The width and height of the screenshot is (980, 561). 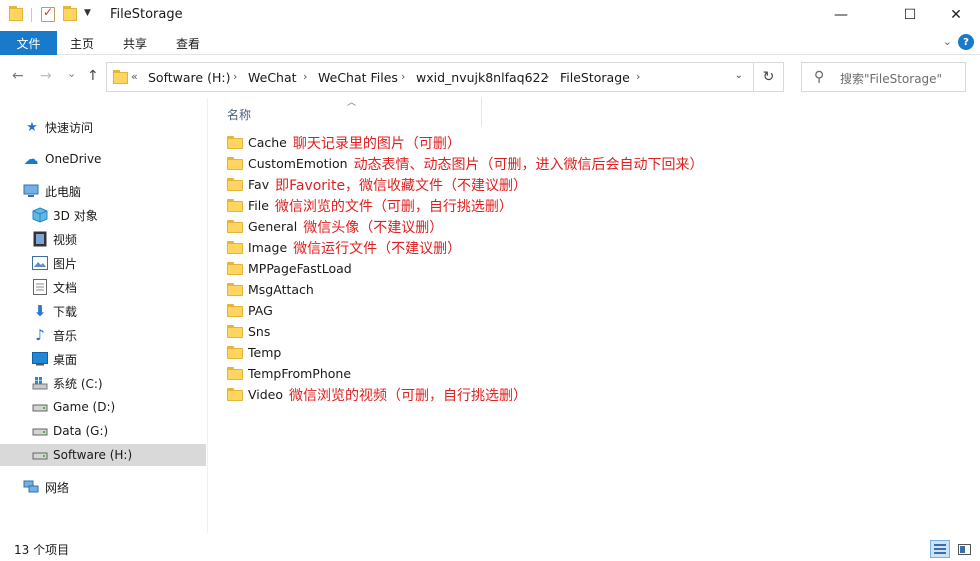 What do you see at coordinates (964, 549) in the screenshot?
I see `large-icons-view-button` at bounding box center [964, 549].